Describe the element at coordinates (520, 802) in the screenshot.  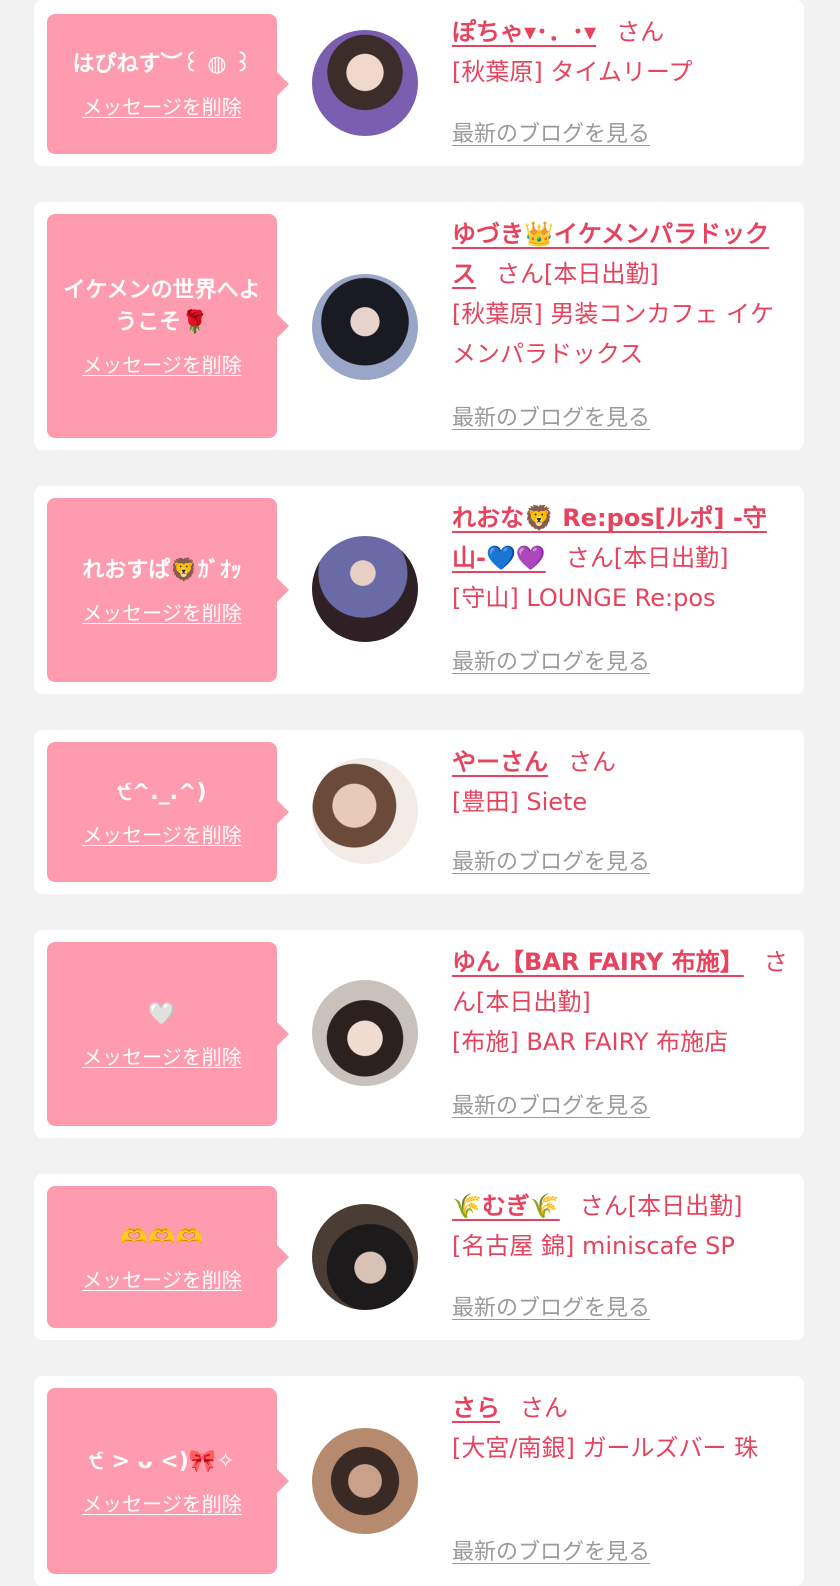
I see `shop-name: [豊田] Siete` at that location.